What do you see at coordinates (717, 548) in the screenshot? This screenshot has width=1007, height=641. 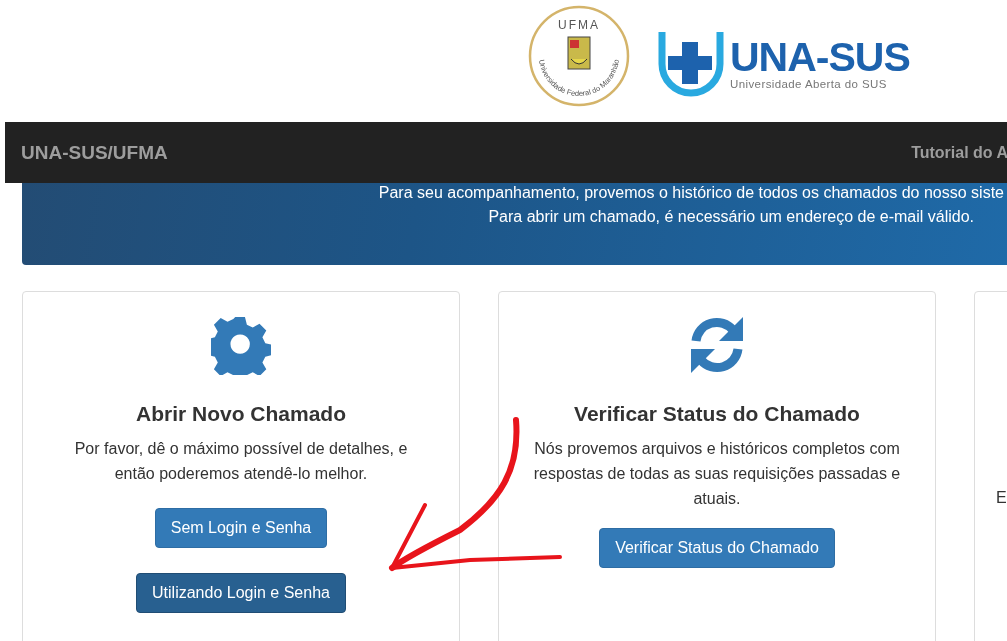 I see `action-button: Verificar Status do Chamado` at bounding box center [717, 548].